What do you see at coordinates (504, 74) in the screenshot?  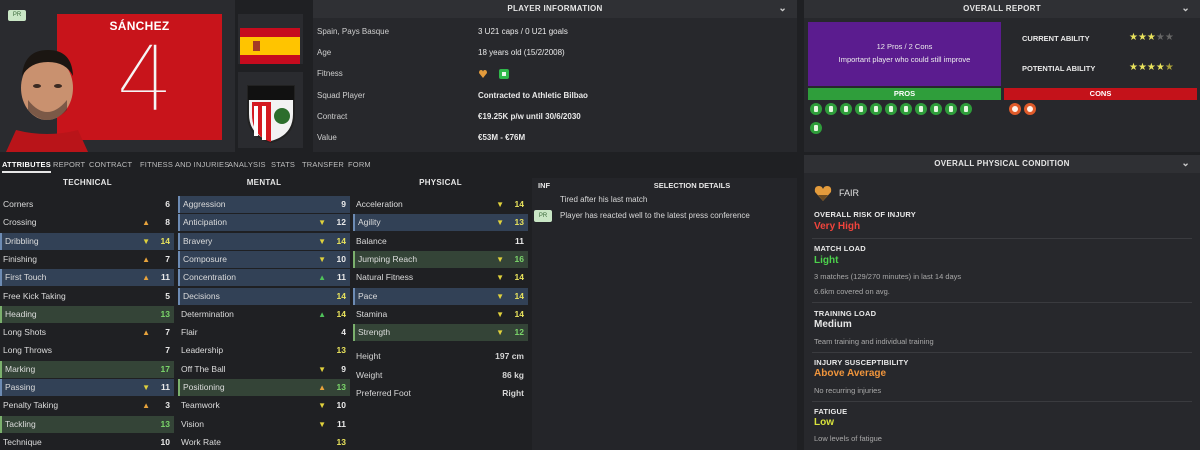 I see `fitness-status-icon` at bounding box center [504, 74].